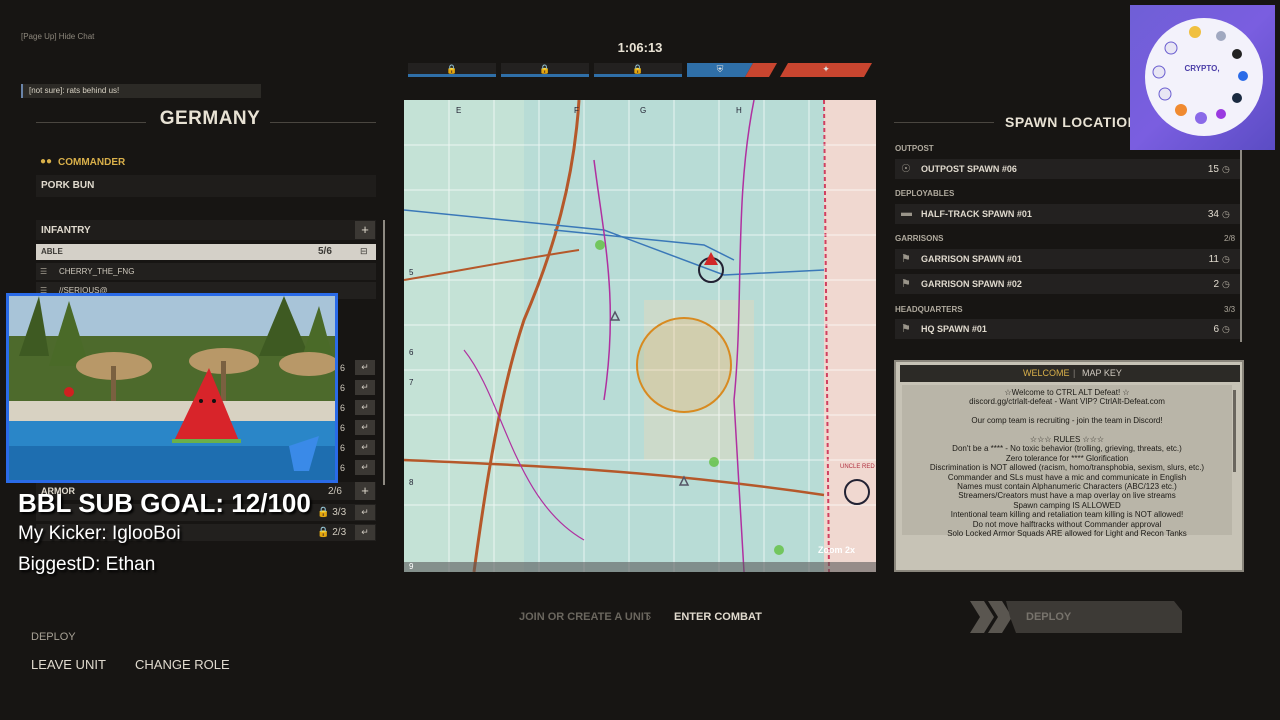  What do you see at coordinates (92, 162) in the screenshot?
I see `commander-label: COMMANDER` at bounding box center [92, 162].